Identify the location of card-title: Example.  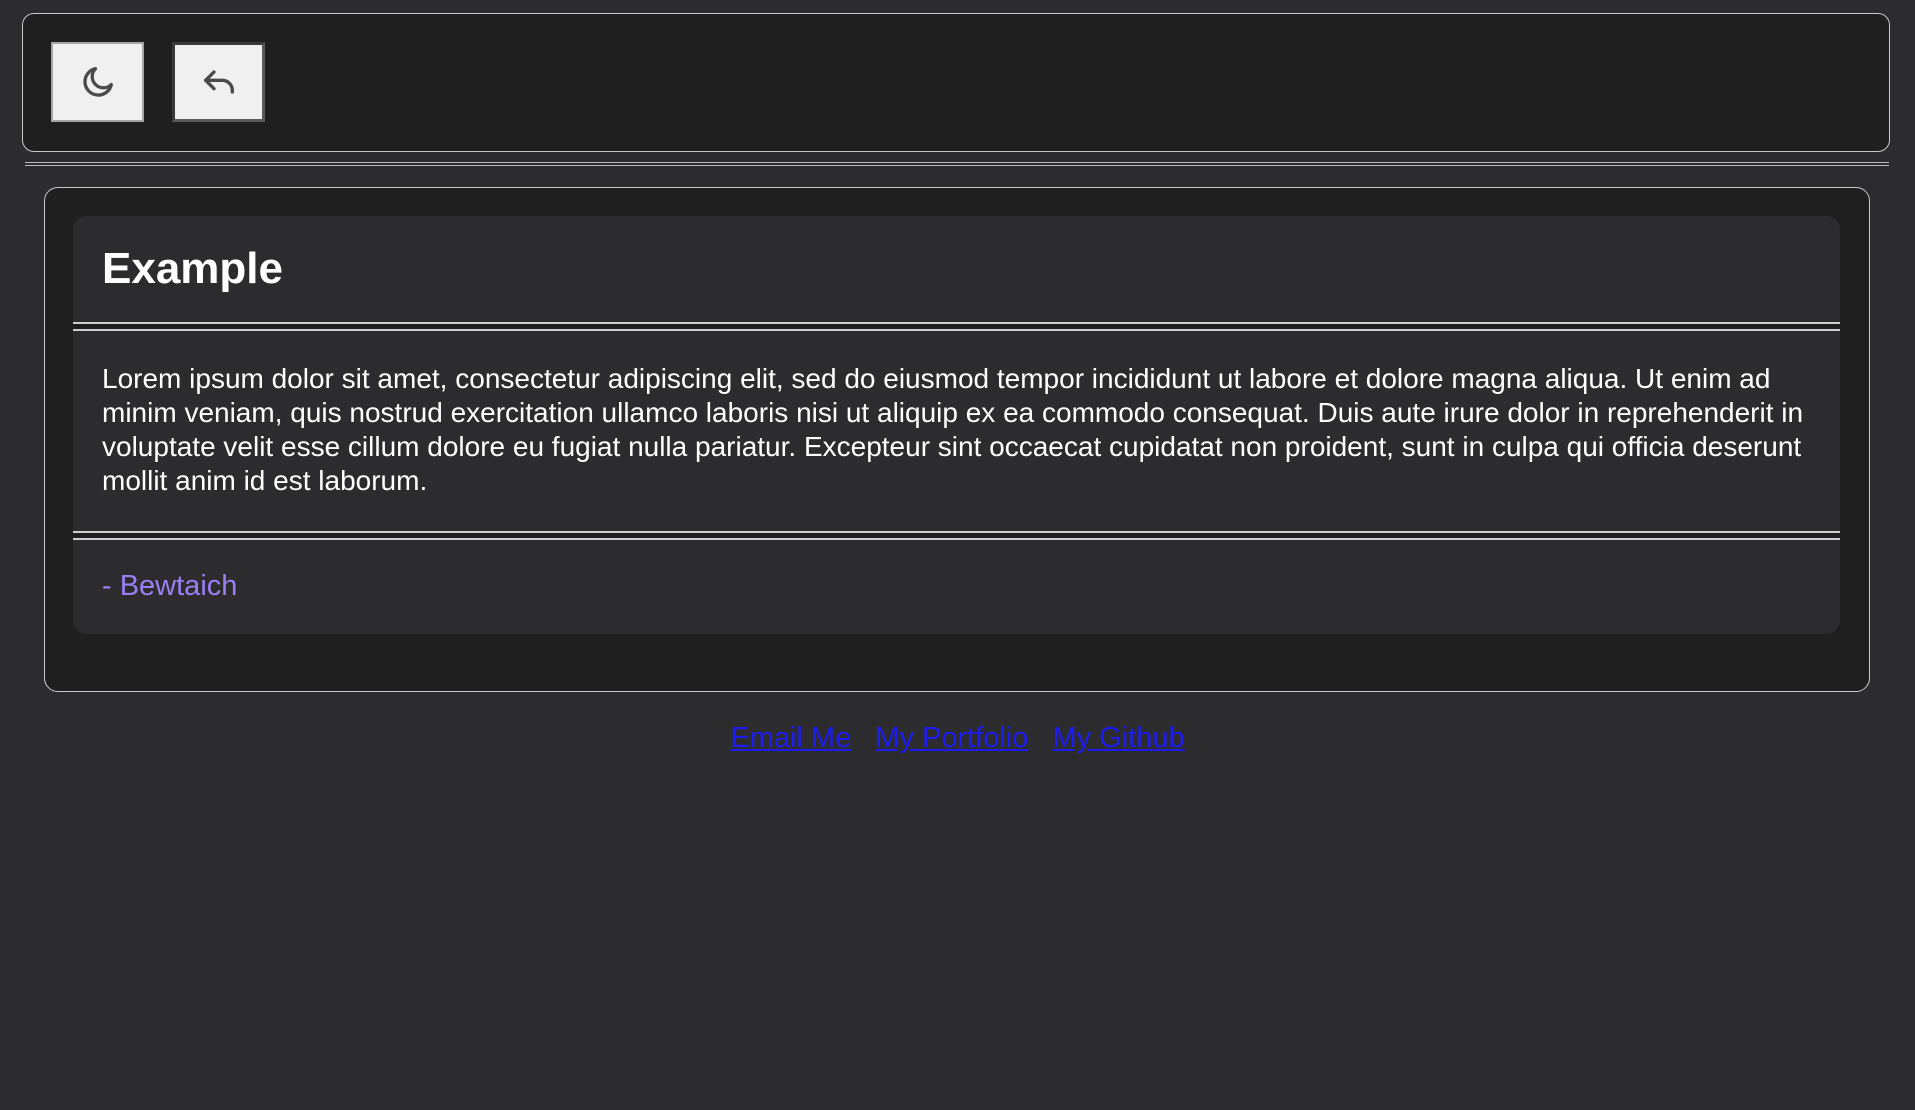
(192, 268).